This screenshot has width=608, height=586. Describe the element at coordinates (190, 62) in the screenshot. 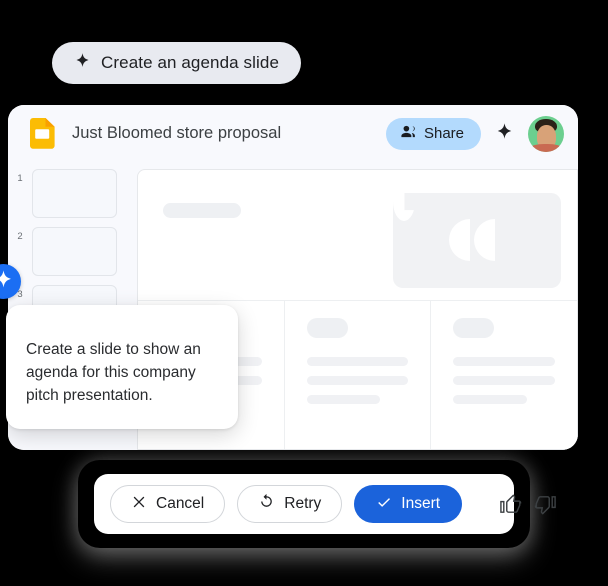

I see `suggestion-chip-label: Create an agenda slide` at that location.